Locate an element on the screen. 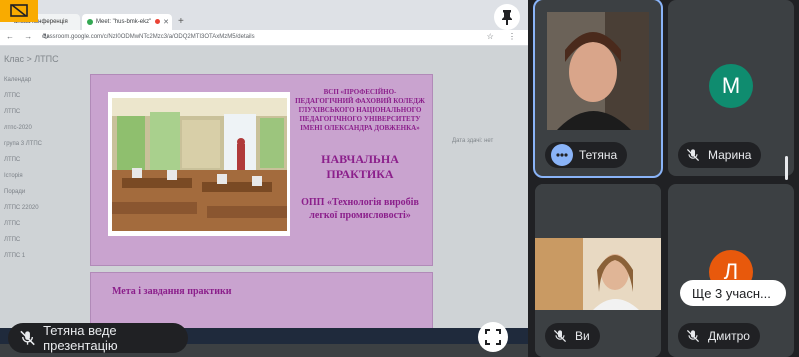  participant-tile-you: Ви is located at coordinates (598, 270).